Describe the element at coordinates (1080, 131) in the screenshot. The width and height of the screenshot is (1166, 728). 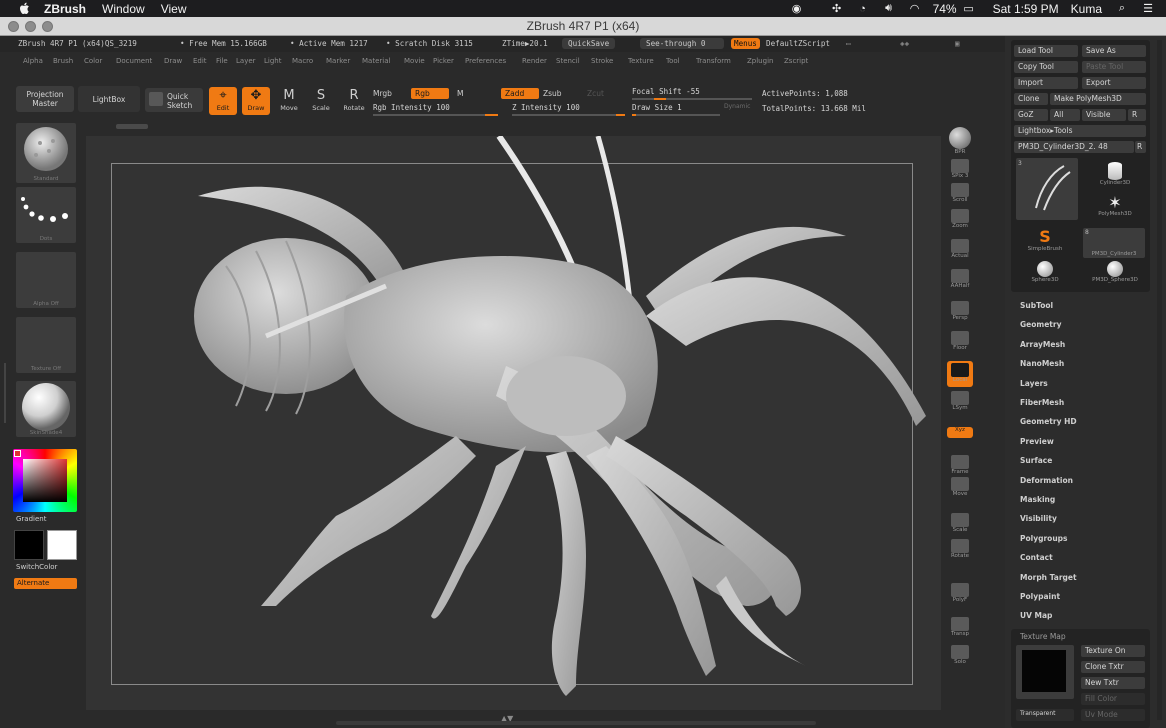
I see `lightbox-tools-button: Lightbox▸Tools` at that location.